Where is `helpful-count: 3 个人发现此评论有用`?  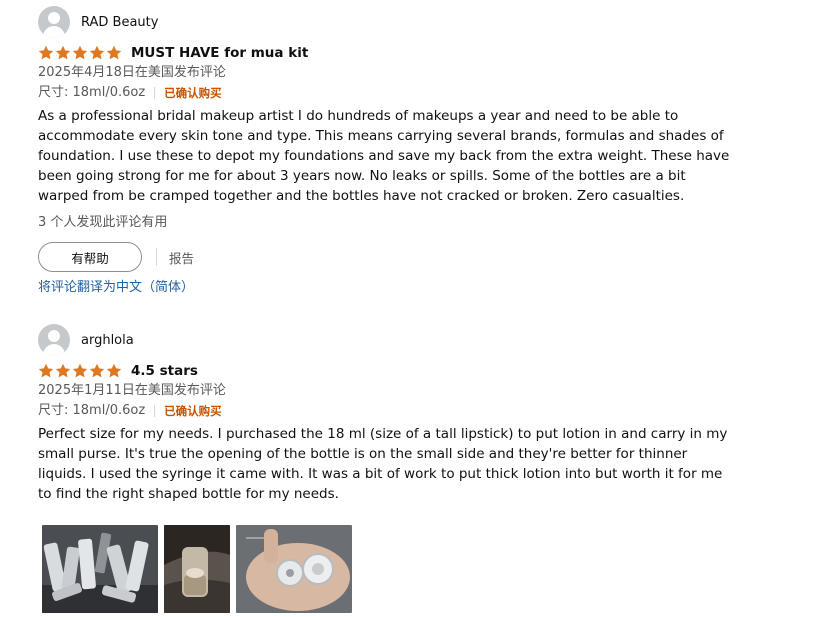
helpful-count: 3 个人发现此评论有用 is located at coordinates (103, 222).